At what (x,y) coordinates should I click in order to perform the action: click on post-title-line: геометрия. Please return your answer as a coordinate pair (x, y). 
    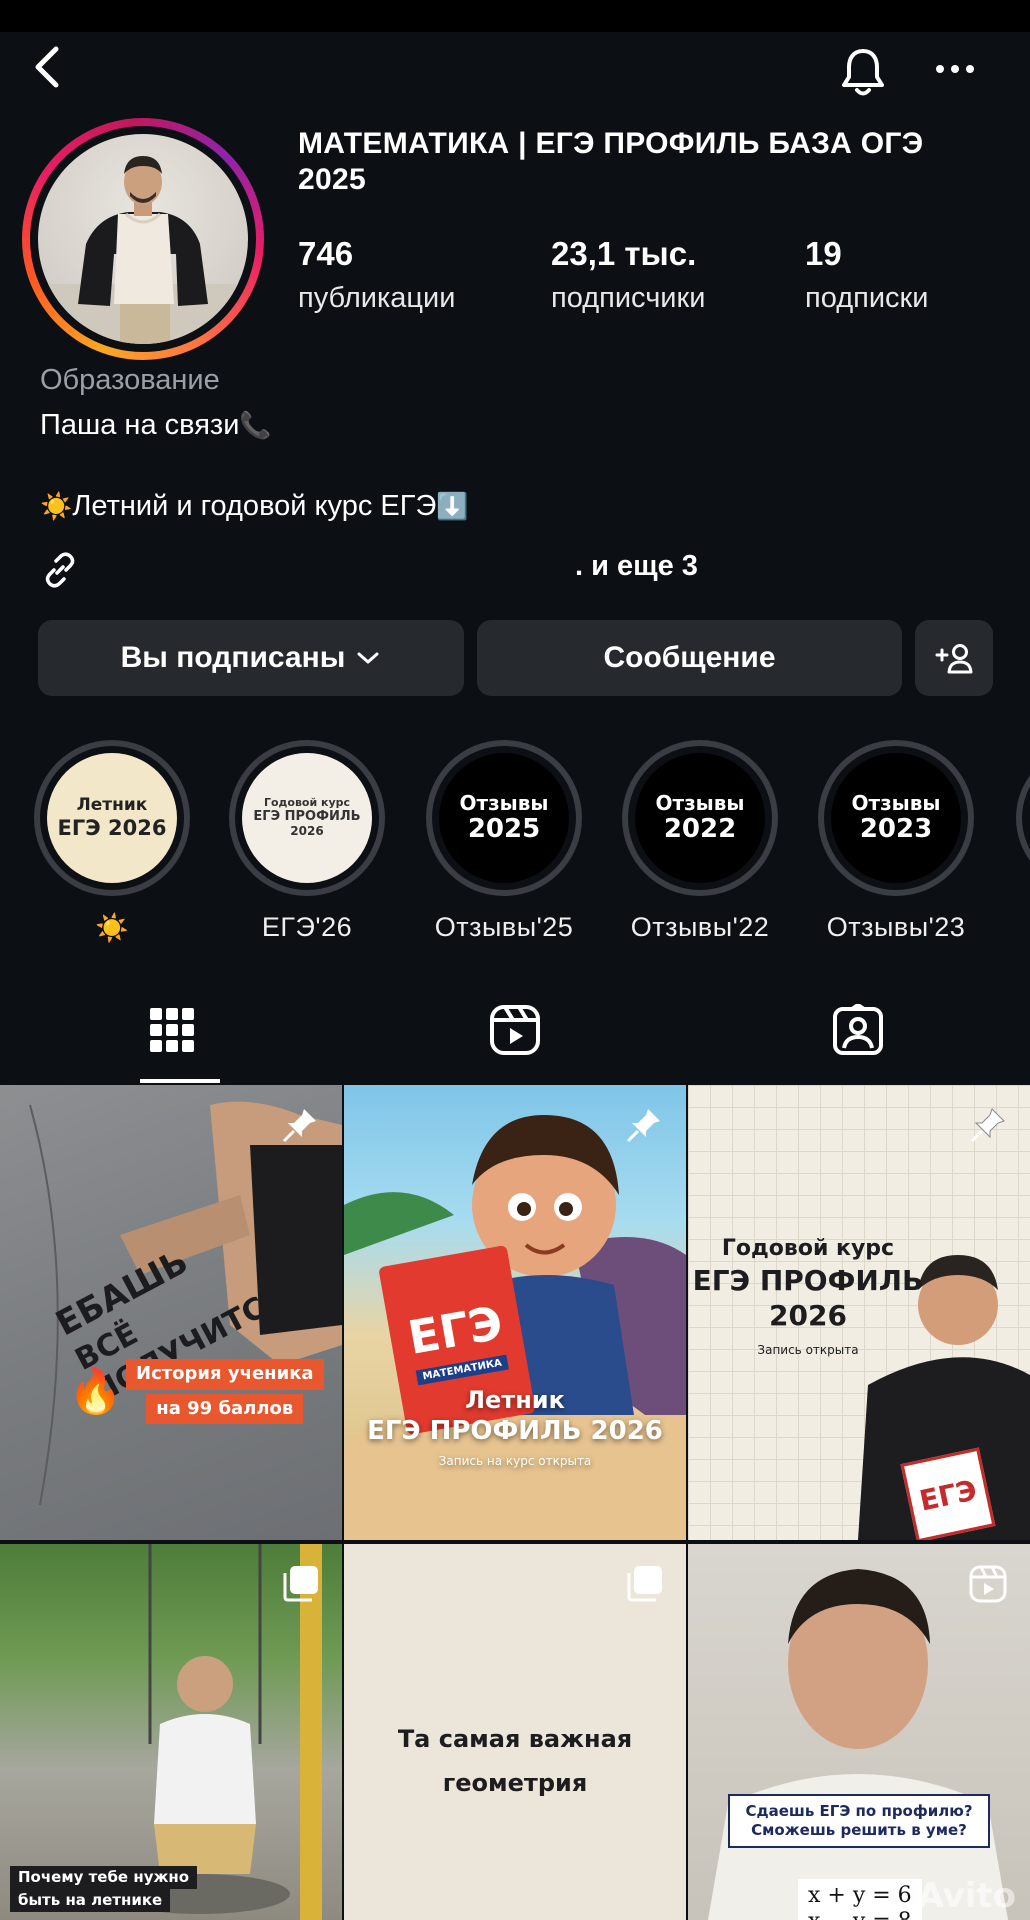
    Looking at the image, I should click on (515, 1783).